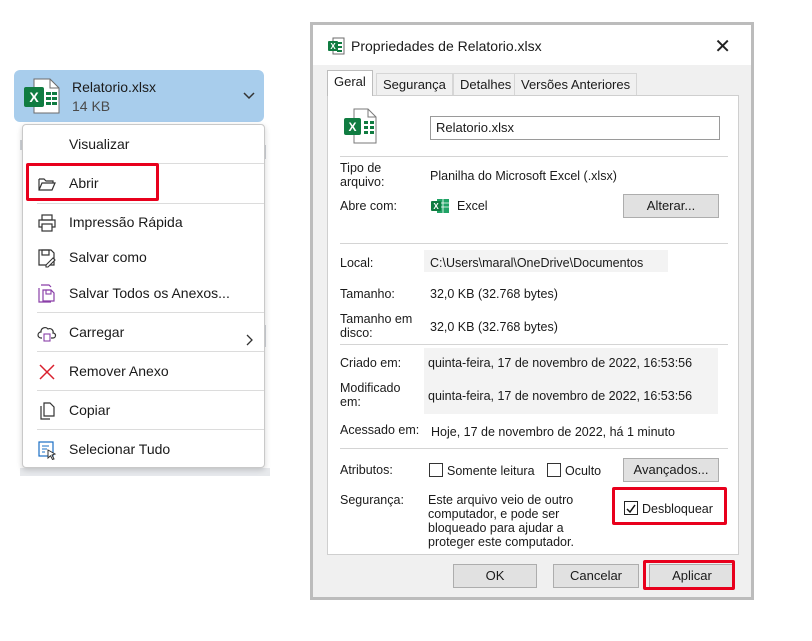  What do you see at coordinates (414, 84) in the screenshot?
I see `tab-seguranca: Segurança` at bounding box center [414, 84].